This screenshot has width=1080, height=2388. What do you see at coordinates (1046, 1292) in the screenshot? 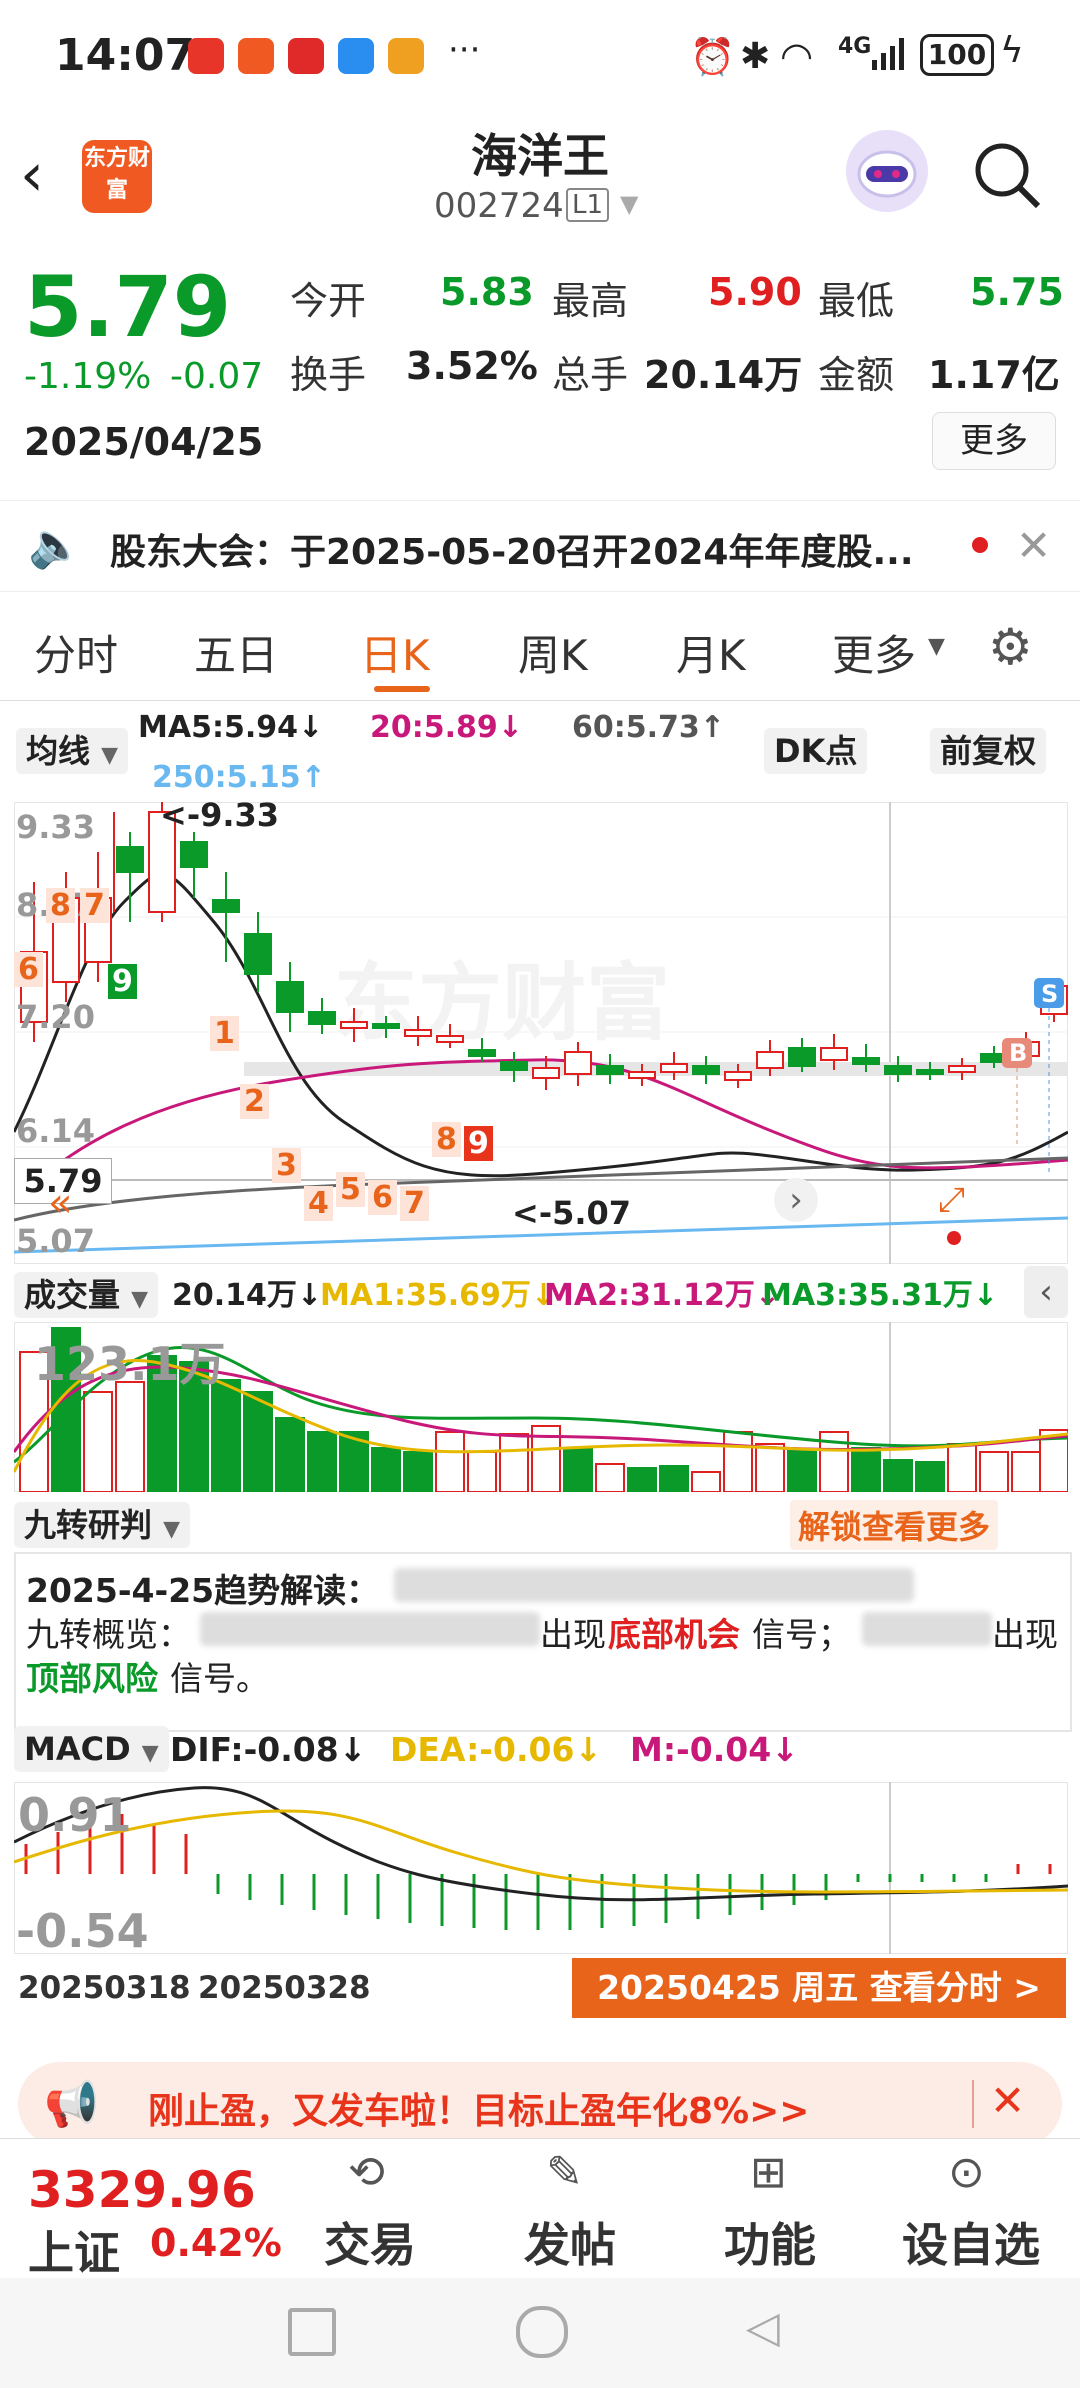
I see `collapse-panel-icon: ‹` at bounding box center [1046, 1292].